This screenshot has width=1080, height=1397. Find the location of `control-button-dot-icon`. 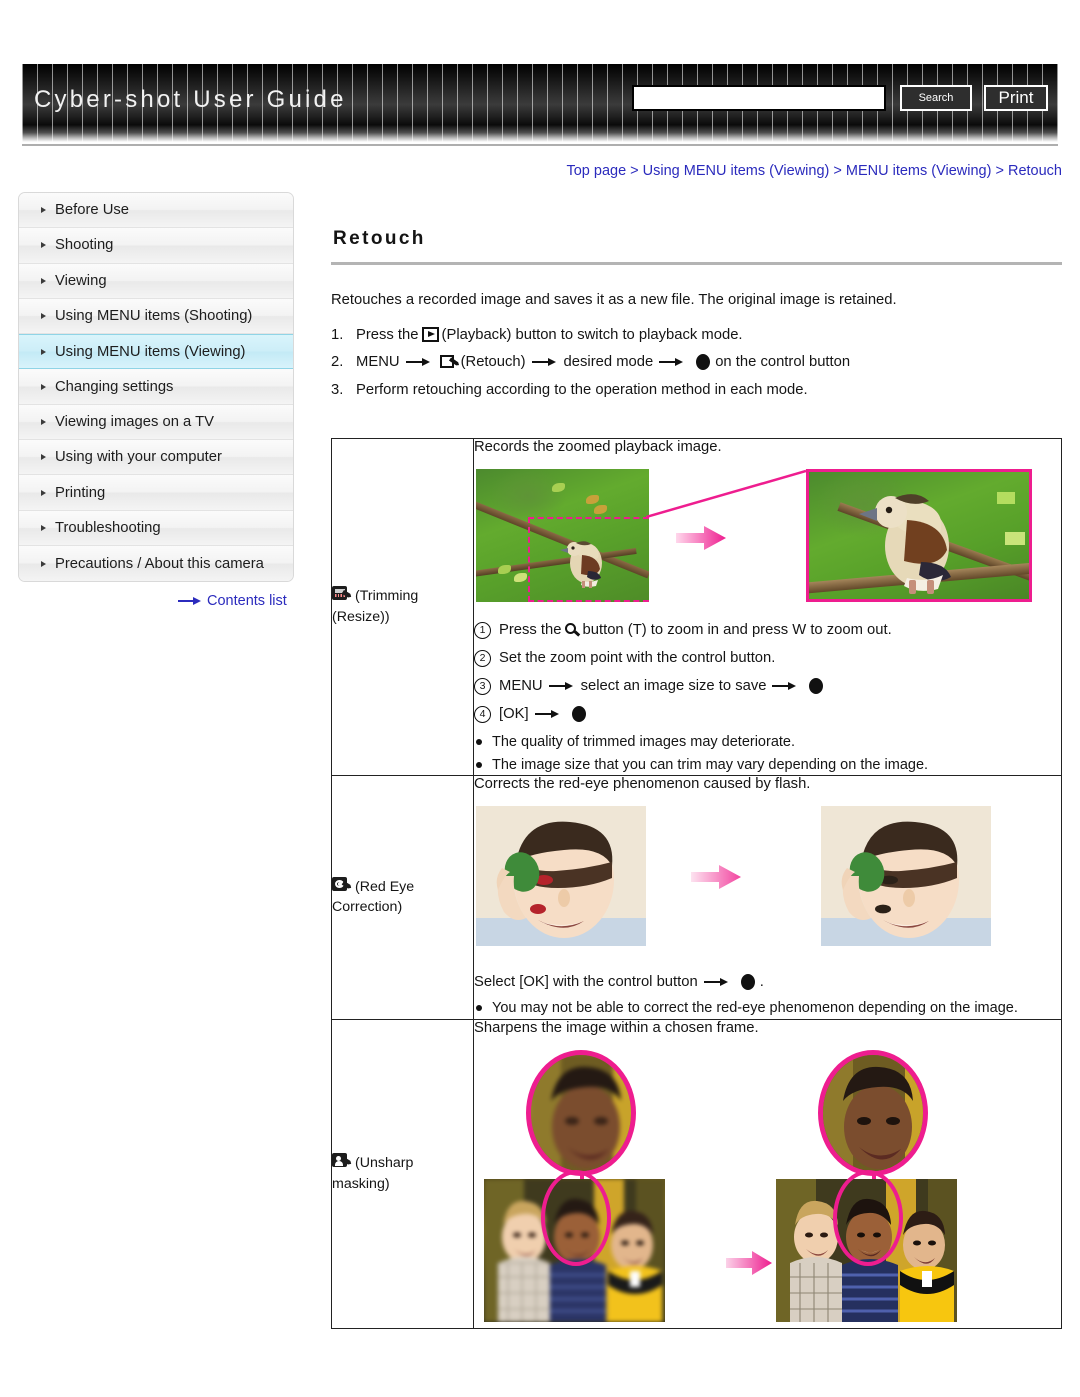

control-button-dot-icon is located at coordinates (747, 982).